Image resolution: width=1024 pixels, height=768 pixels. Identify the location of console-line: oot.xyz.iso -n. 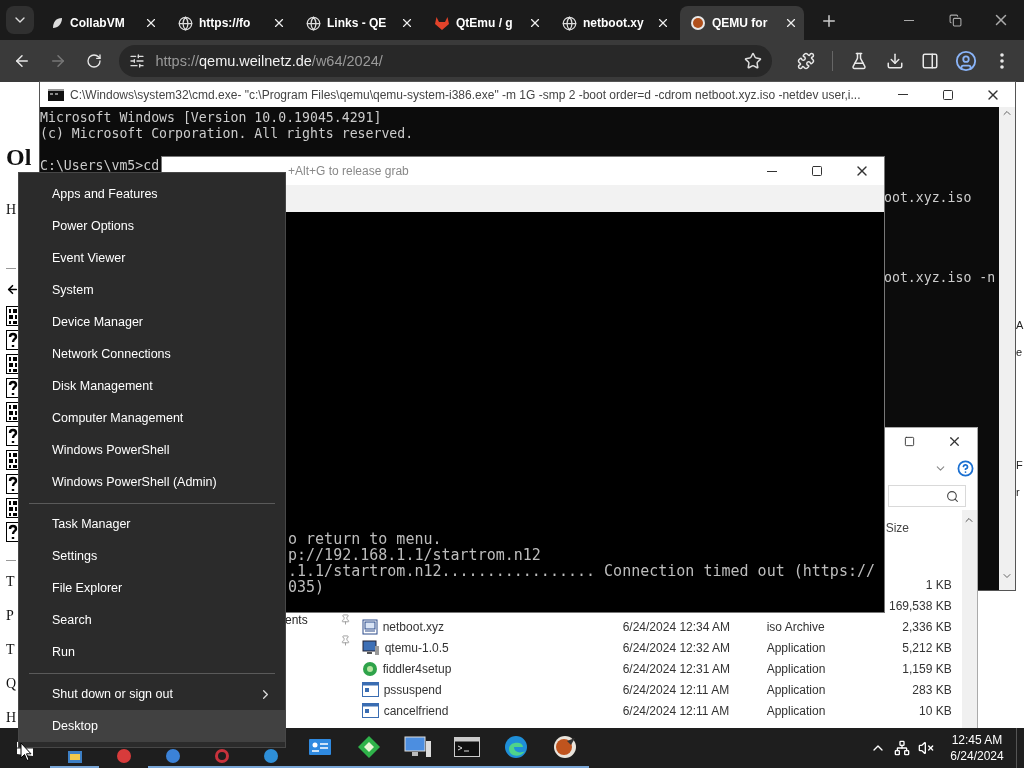
(940, 278).